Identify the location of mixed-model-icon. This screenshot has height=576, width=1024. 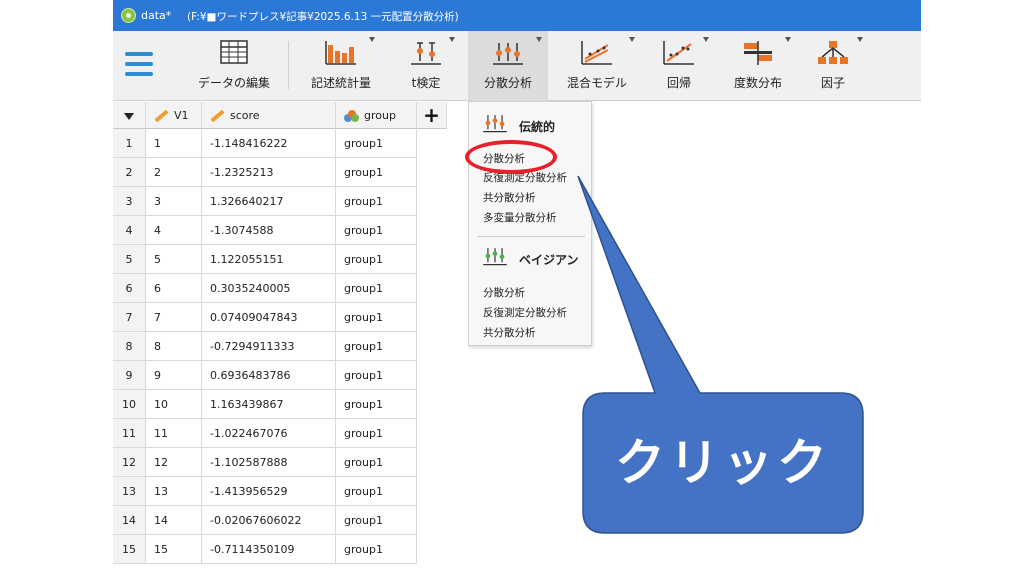
(596, 53).